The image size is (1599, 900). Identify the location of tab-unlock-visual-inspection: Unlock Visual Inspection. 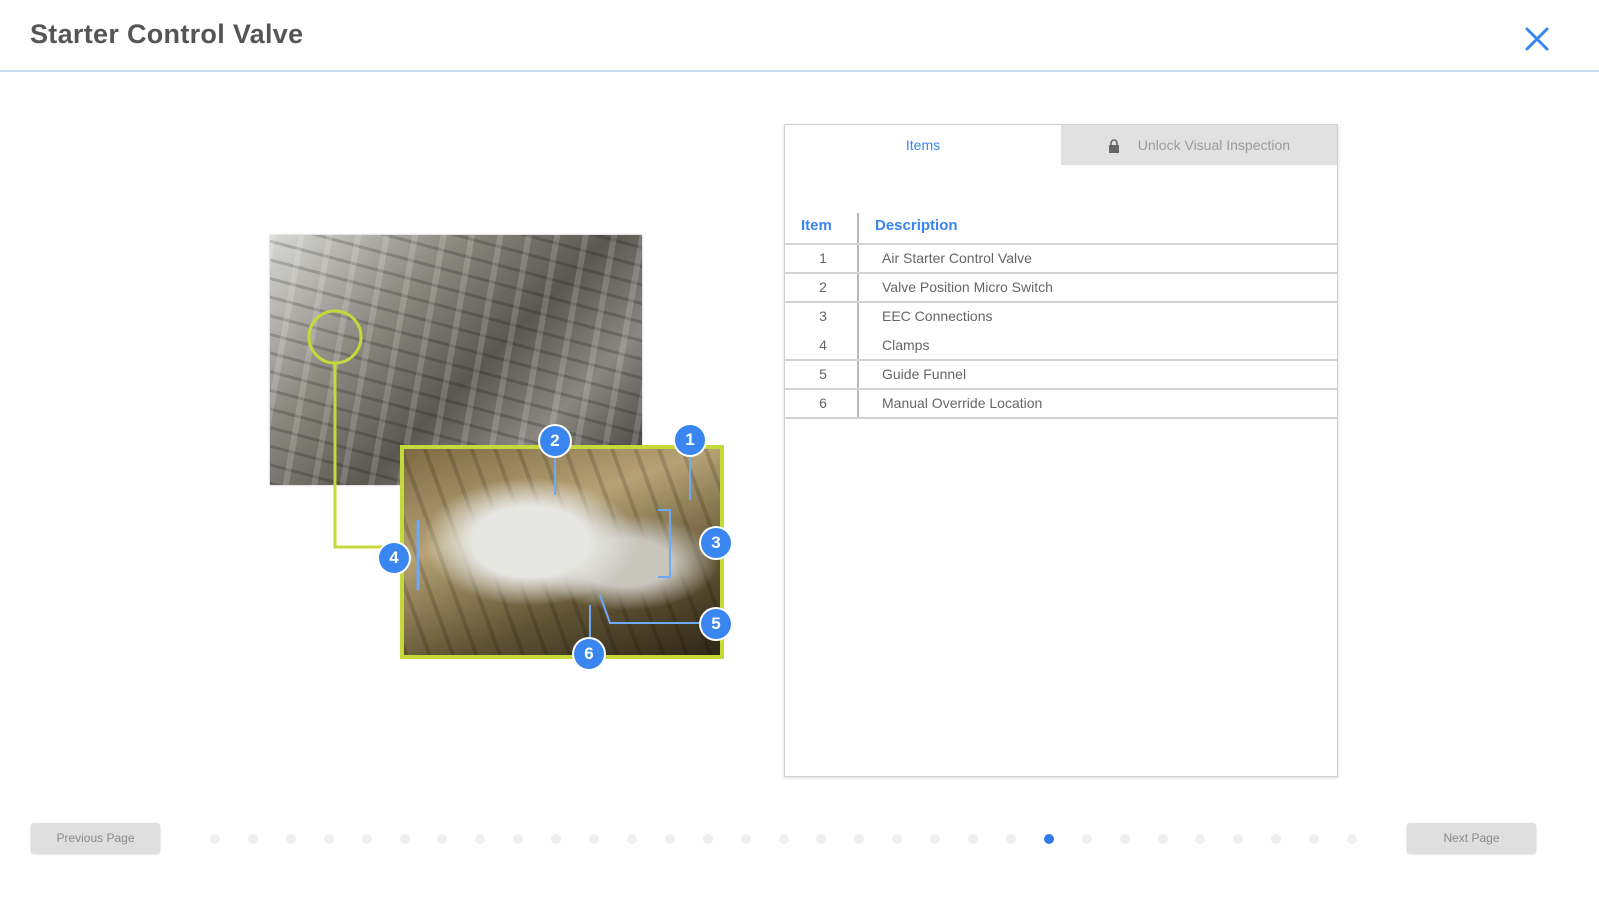
(1199, 145).